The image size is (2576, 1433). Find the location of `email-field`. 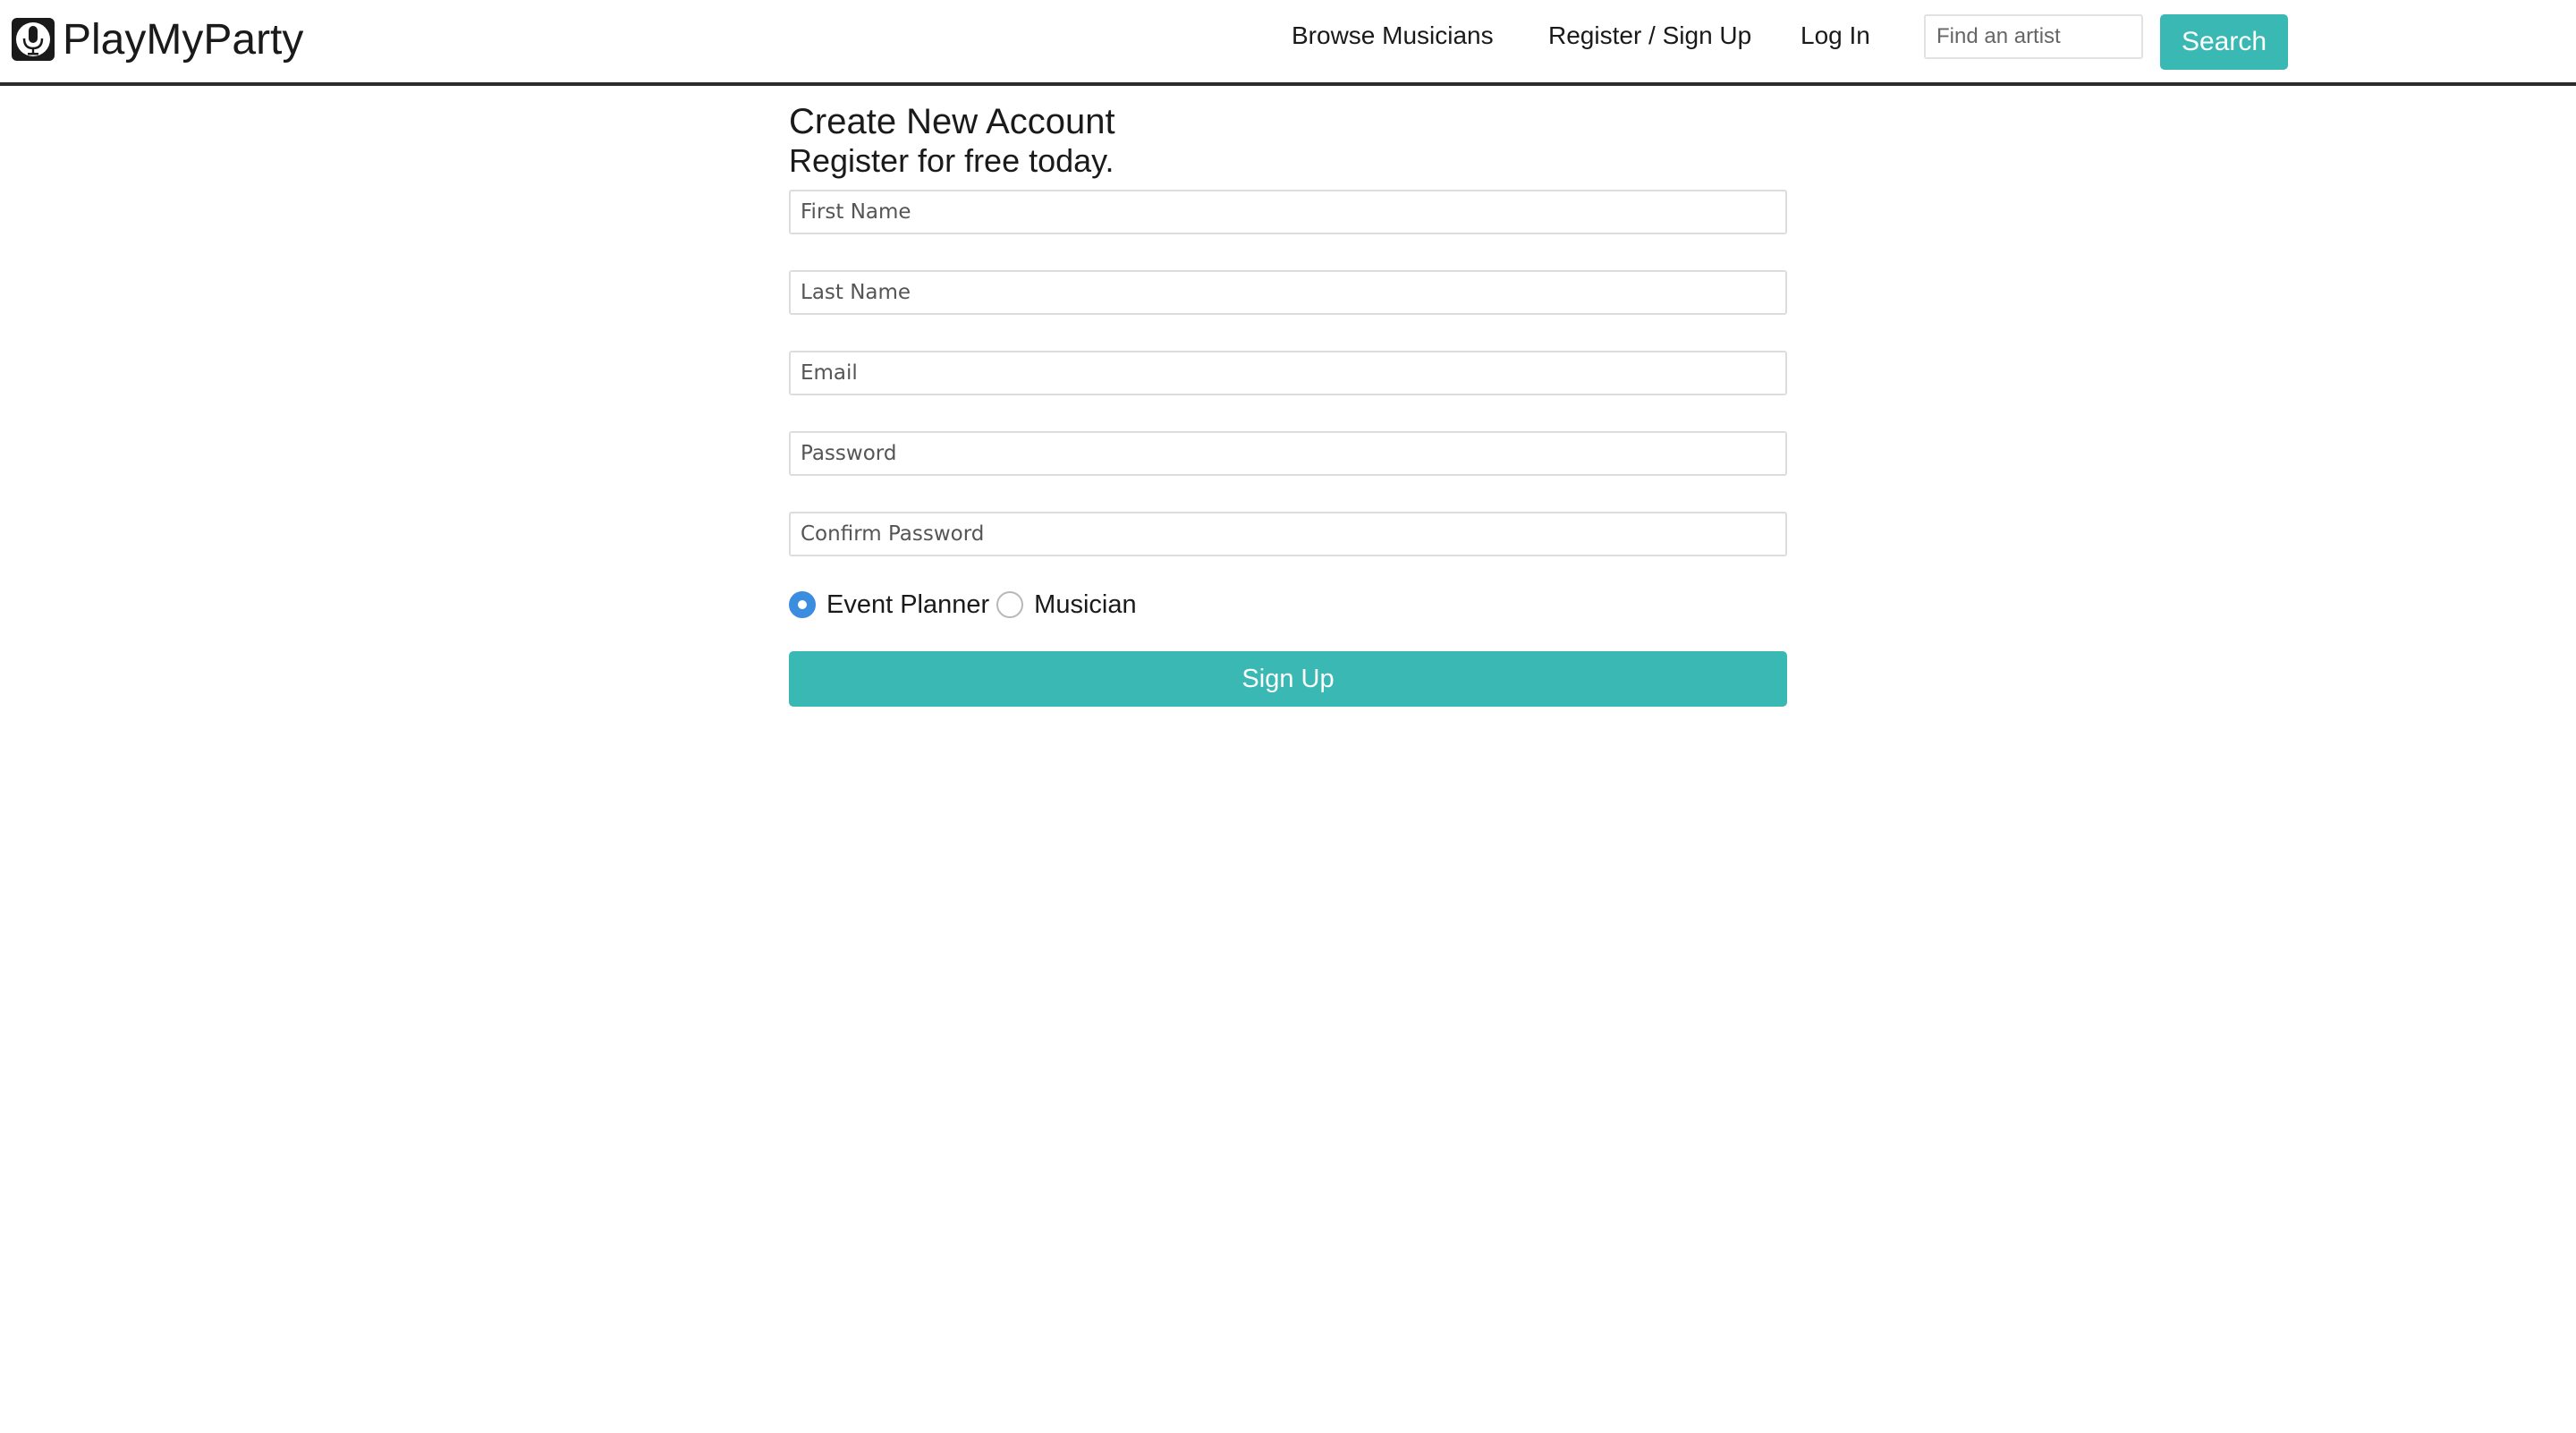

email-field is located at coordinates (1288, 373).